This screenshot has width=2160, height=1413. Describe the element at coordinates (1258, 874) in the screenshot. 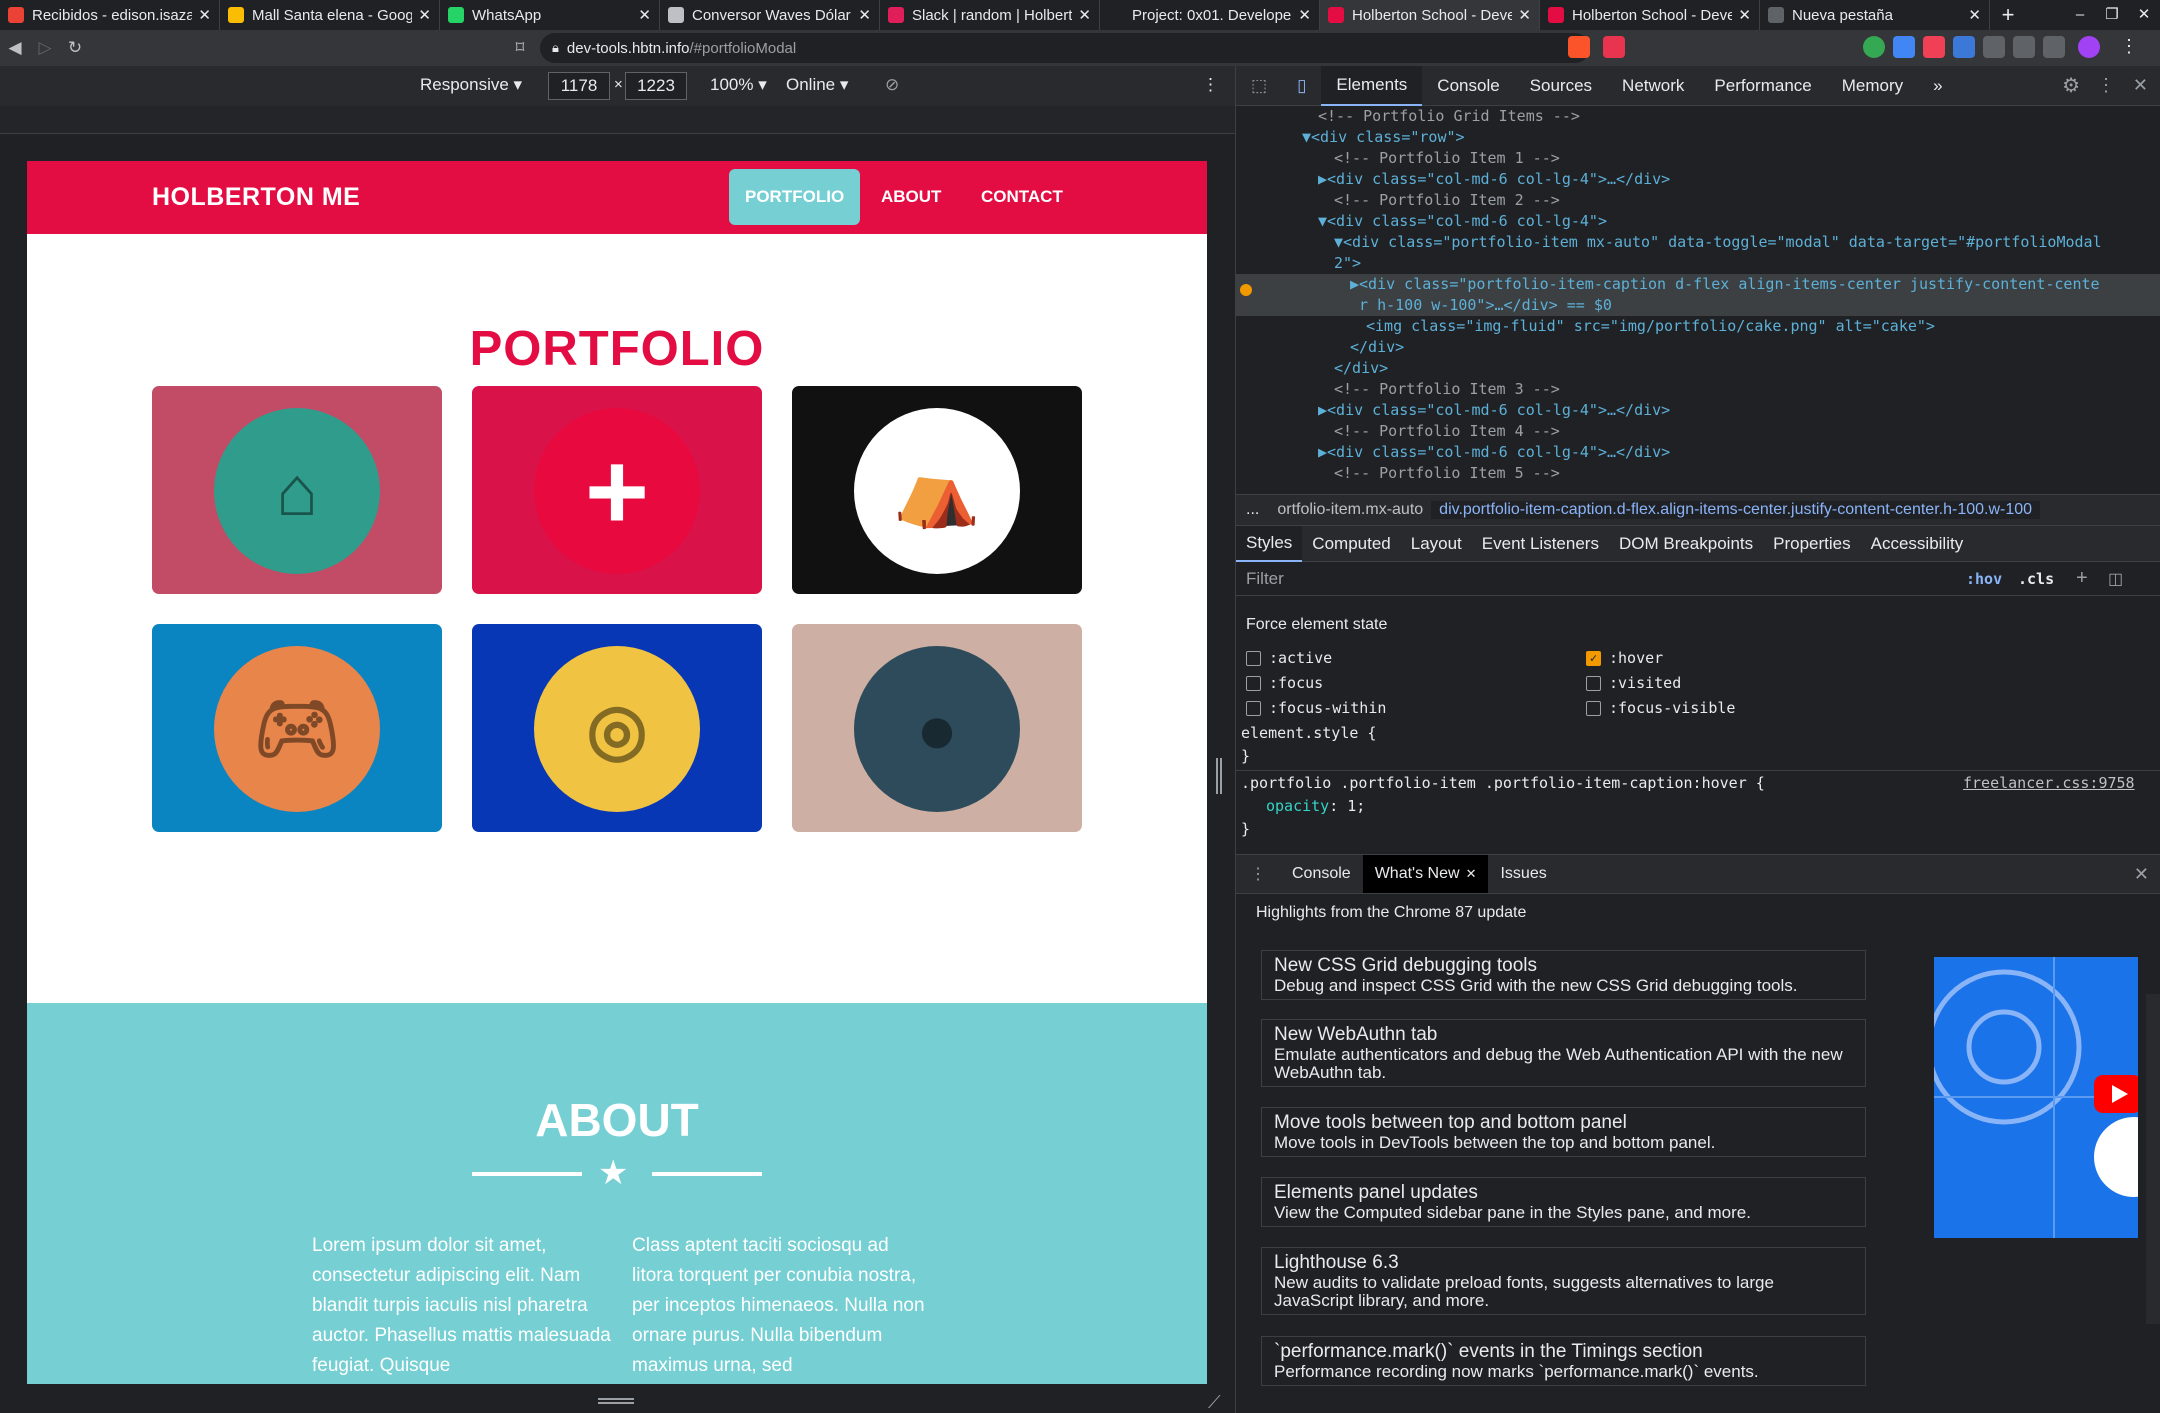

I see `drawer-menu-icon: ⋮` at that location.